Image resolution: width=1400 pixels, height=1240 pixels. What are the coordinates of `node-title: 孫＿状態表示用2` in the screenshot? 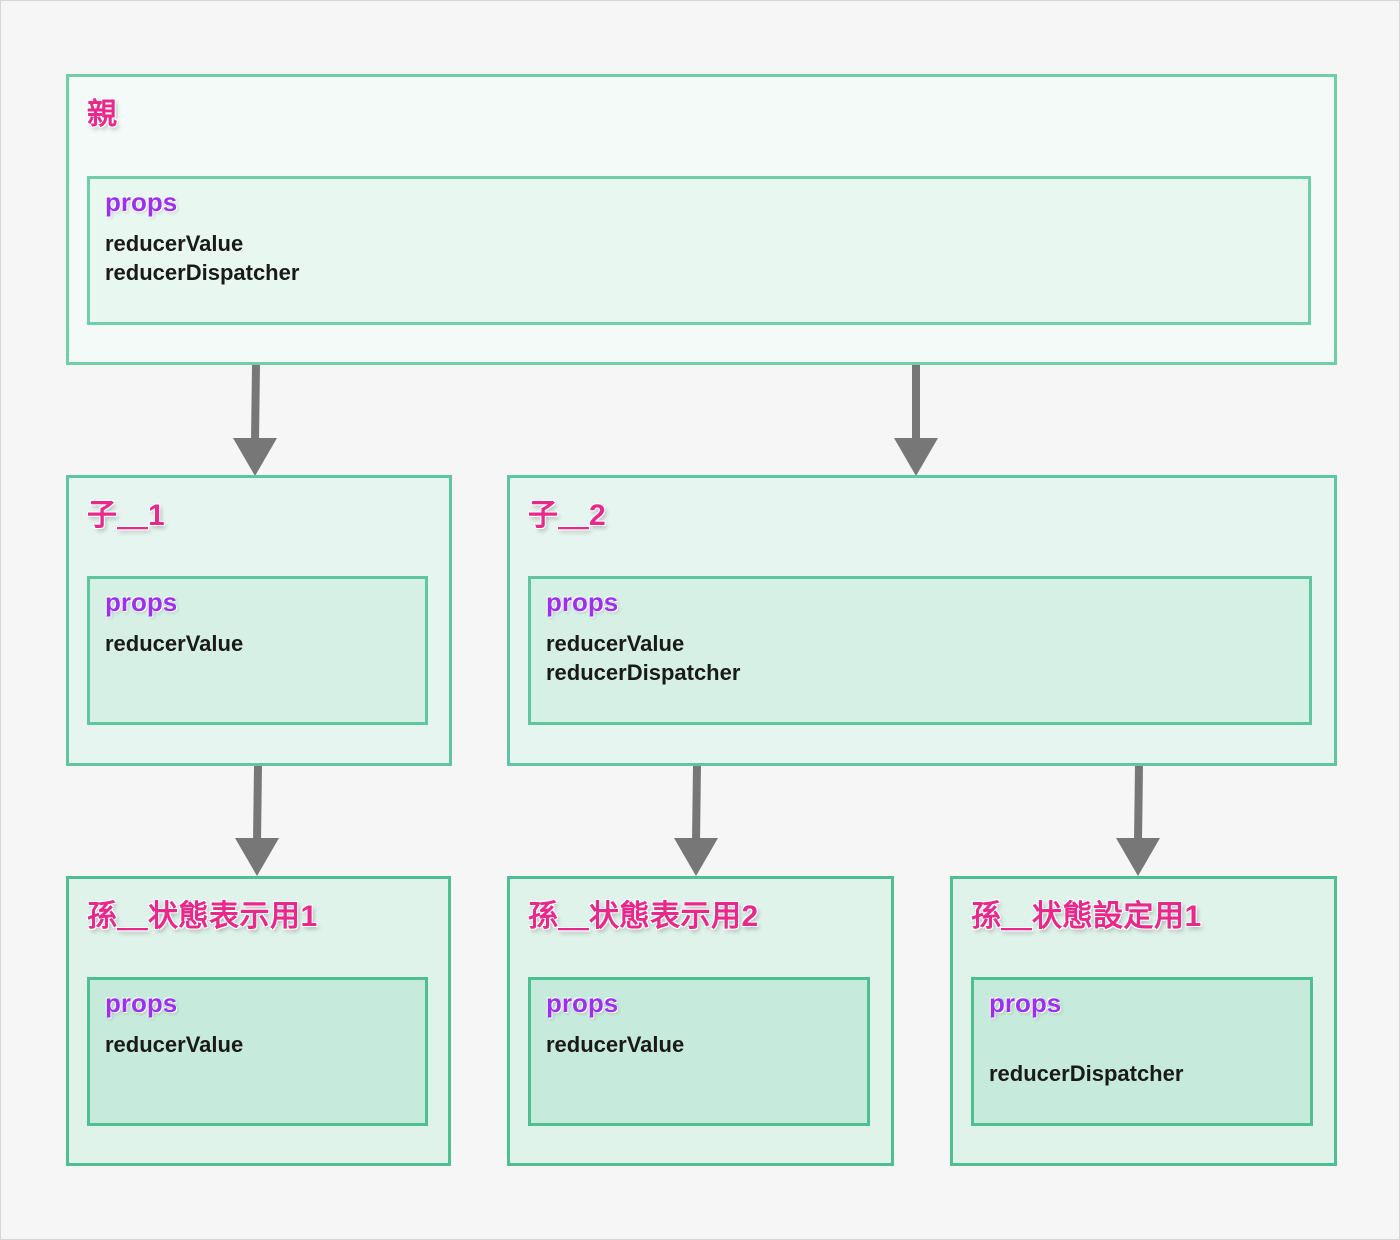 It's located at (643, 916).